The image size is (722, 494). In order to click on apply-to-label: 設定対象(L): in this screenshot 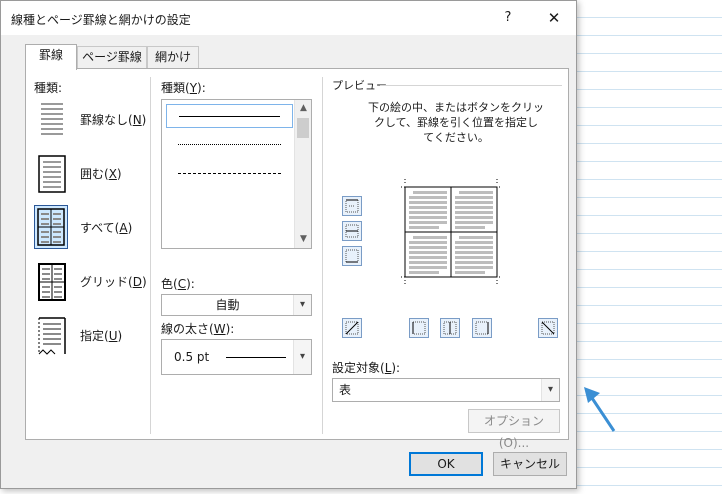, I will do `click(366, 368)`.